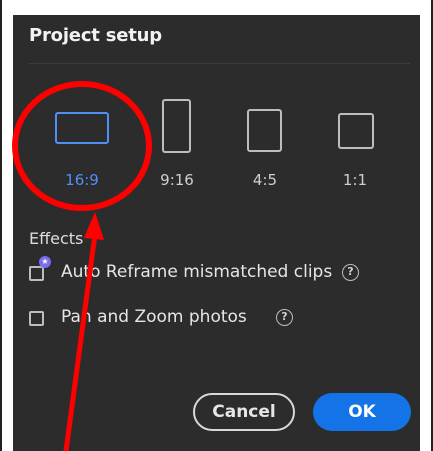 The width and height of the screenshot is (433, 451). What do you see at coordinates (1, 225) in the screenshot?
I see `left-edge` at bounding box center [1, 225].